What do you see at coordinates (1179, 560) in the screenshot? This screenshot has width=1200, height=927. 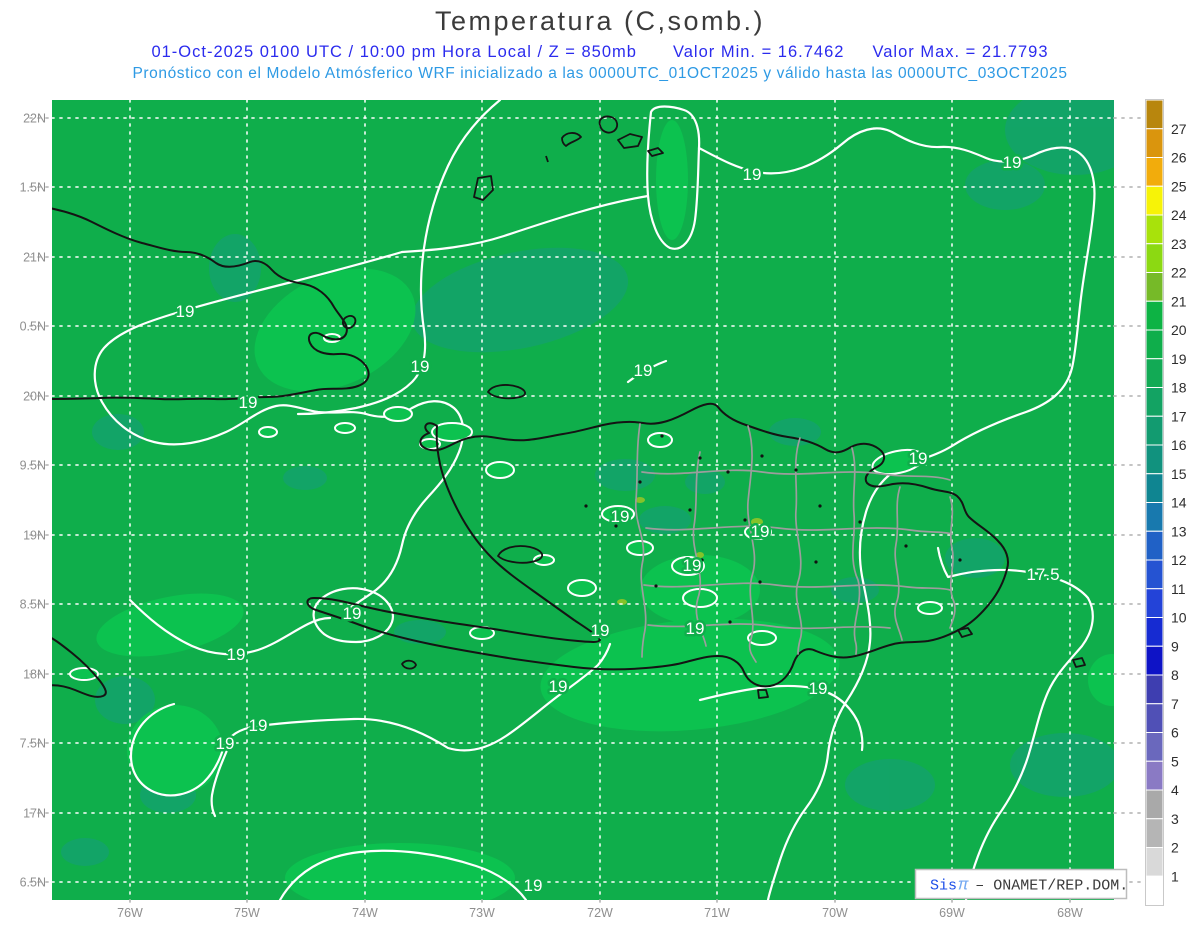 I see `colorbar-tick-label: 12` at bounding box center [1179, 560].